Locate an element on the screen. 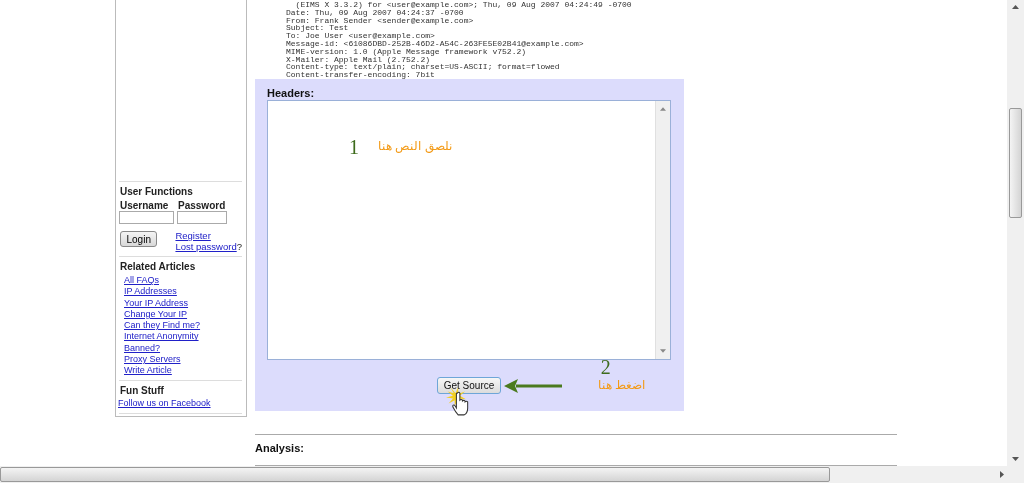 This screenshot has height=483, width=1024. analysis-label: Analysis: is located at coordinates (280, 448).